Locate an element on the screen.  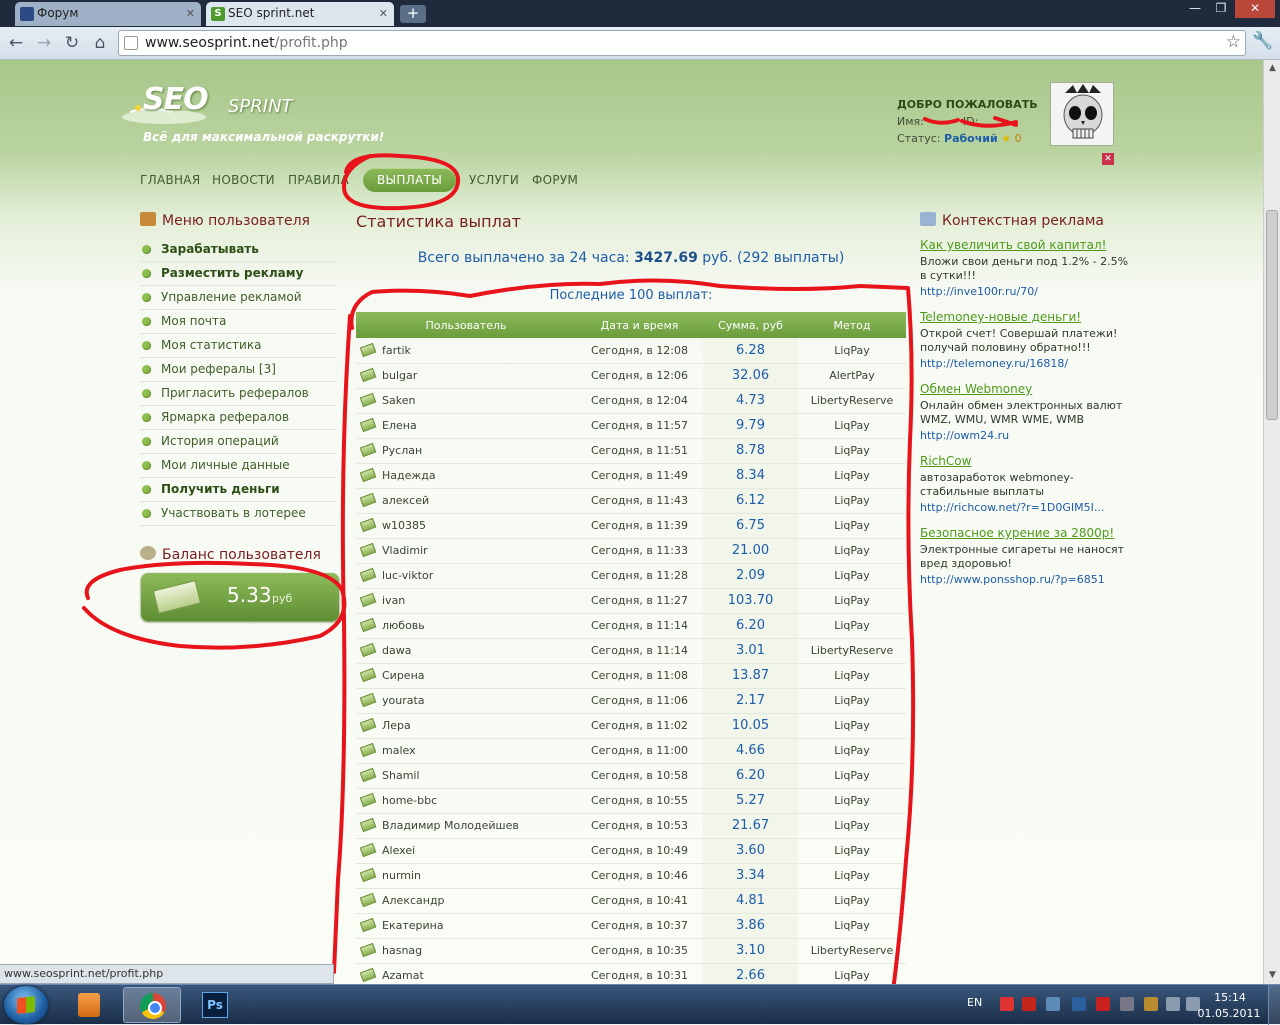
col-method: Метод is located at coordinates (852, 325).